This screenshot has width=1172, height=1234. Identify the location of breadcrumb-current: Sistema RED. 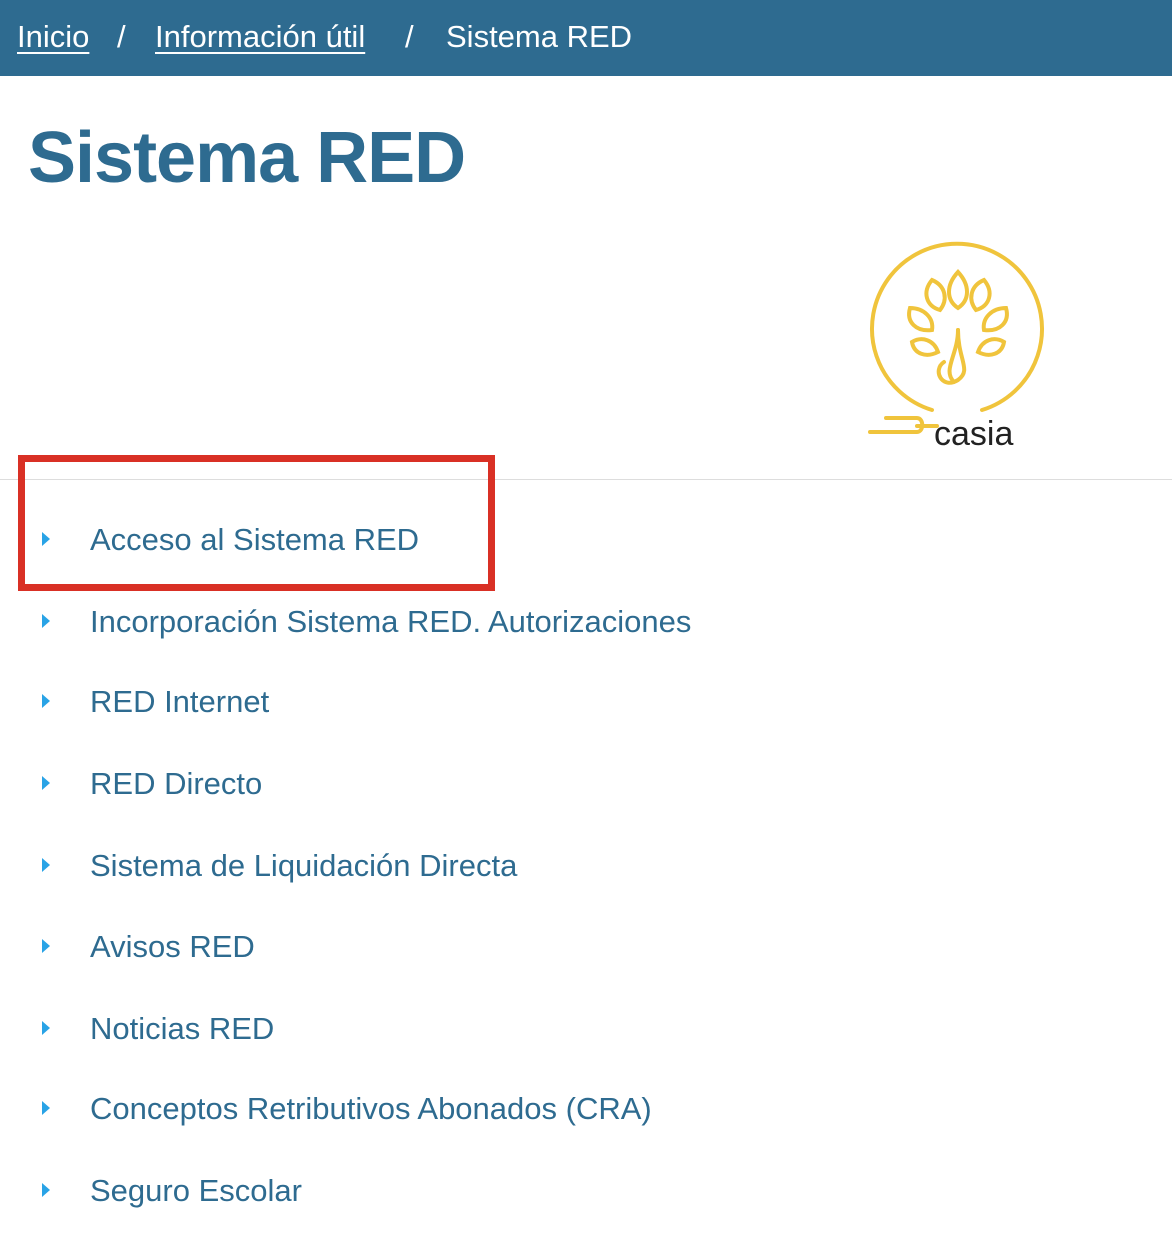
(539, 36).